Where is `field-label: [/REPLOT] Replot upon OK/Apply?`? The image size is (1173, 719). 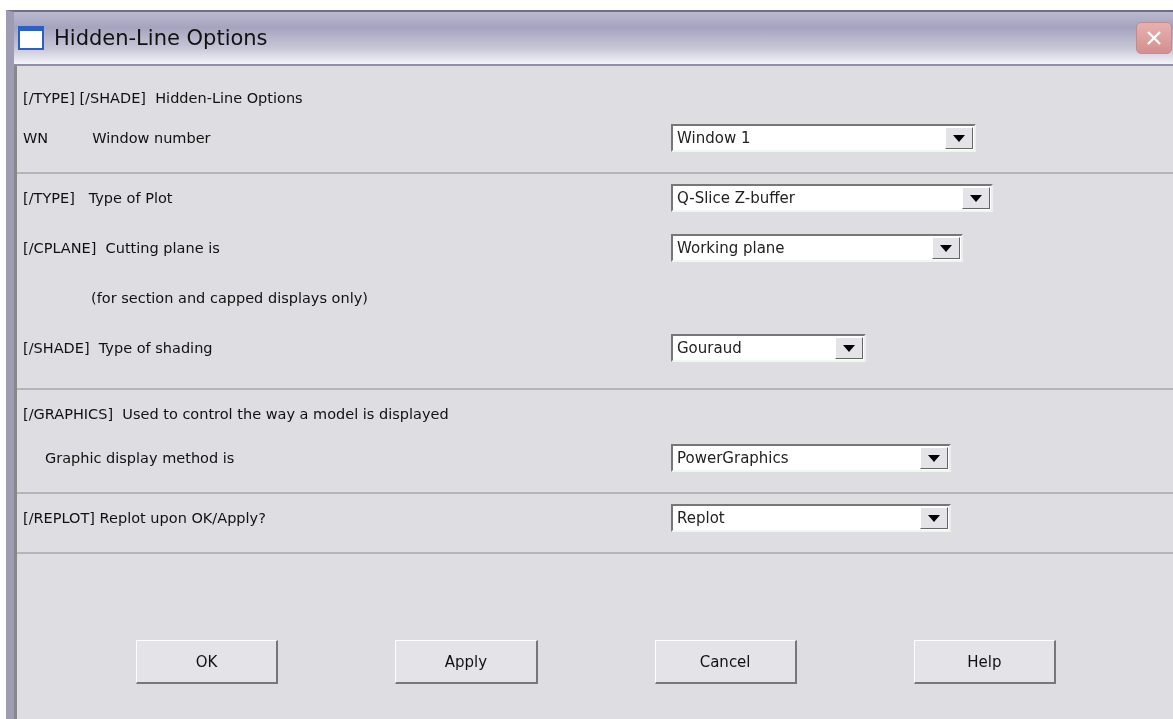
field-label: [/REPLOT] Replot upon OK/Apply? is located at coordinates (144, 518).